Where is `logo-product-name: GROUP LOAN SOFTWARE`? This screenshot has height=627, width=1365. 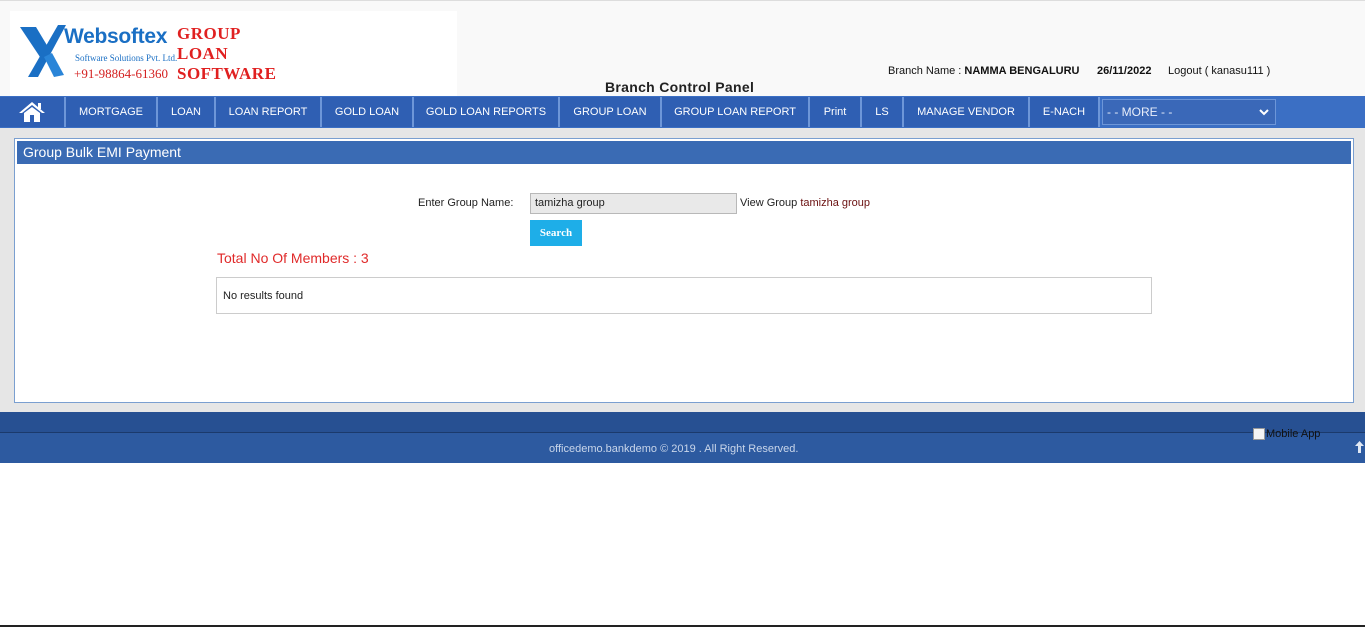
logo-product-name: GROUP LOAN SOFTWARE is located at coordinates (226, 54).